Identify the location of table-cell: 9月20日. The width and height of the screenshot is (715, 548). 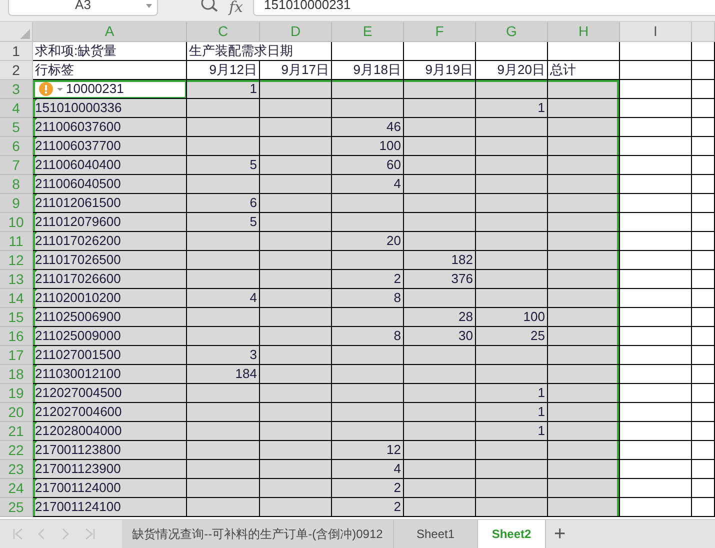
(512, 70).